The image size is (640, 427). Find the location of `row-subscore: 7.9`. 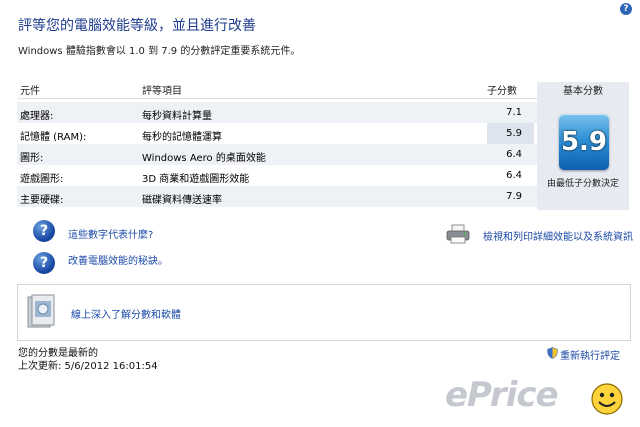

row-subscore: 7.9 is located at coordinates (514, 196).